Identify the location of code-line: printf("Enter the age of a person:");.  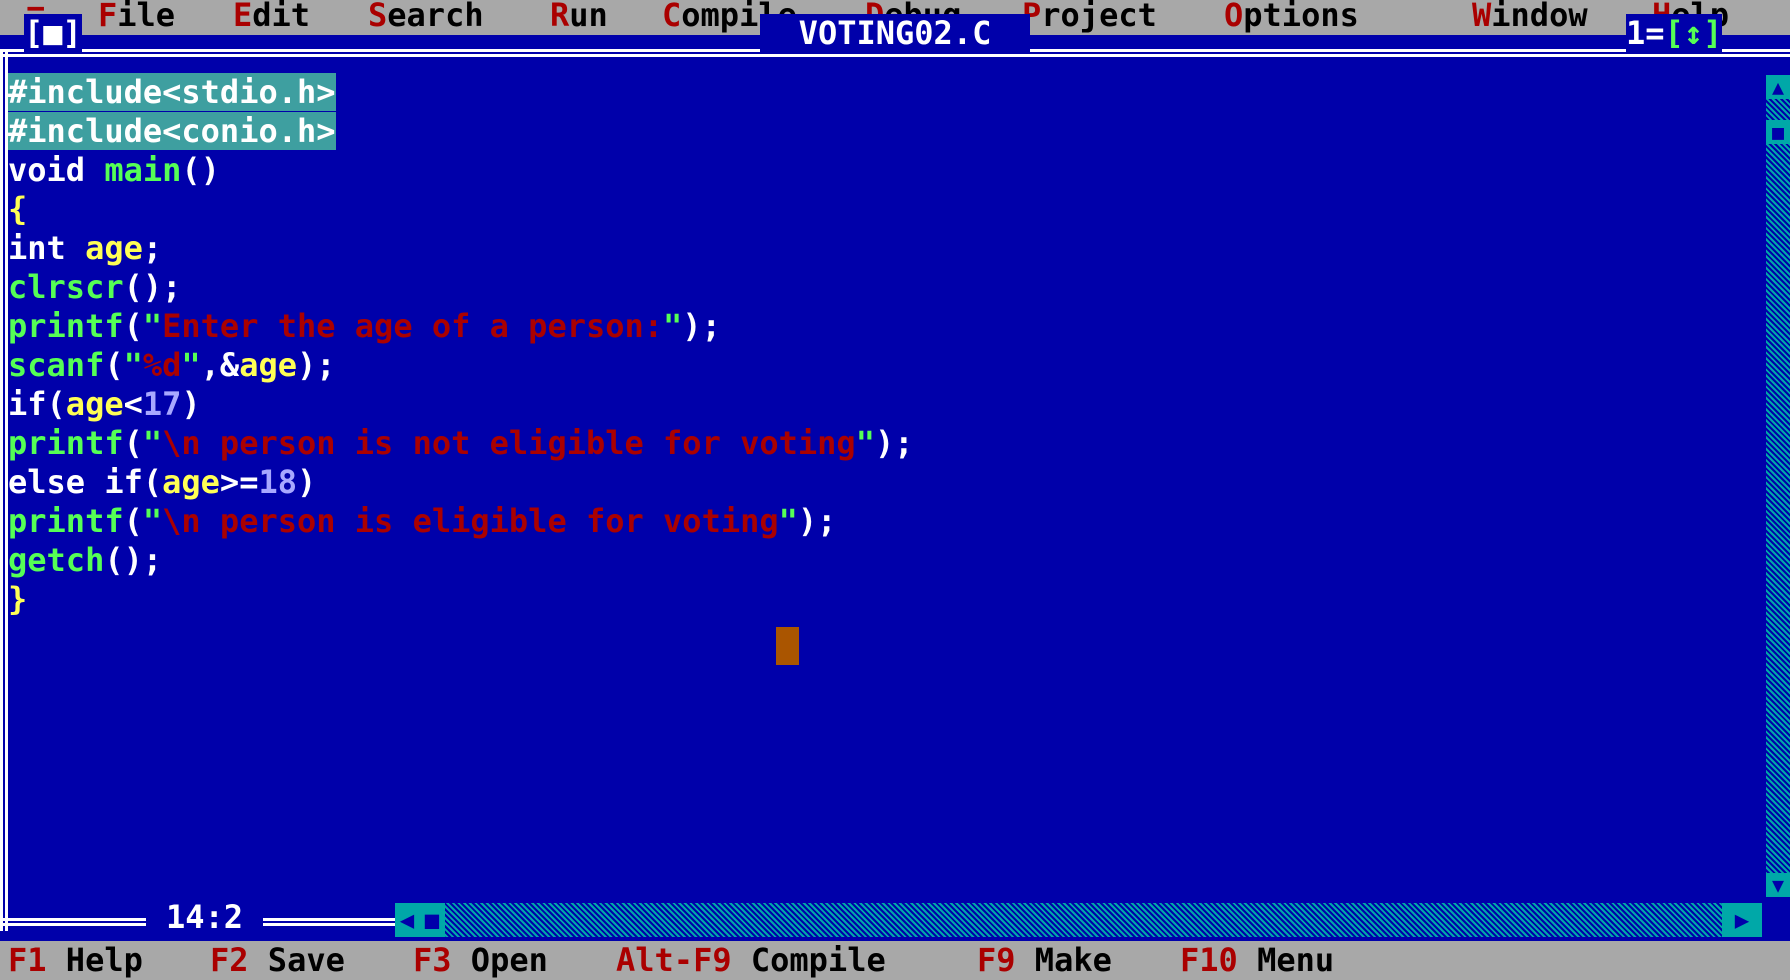
(364, 326).